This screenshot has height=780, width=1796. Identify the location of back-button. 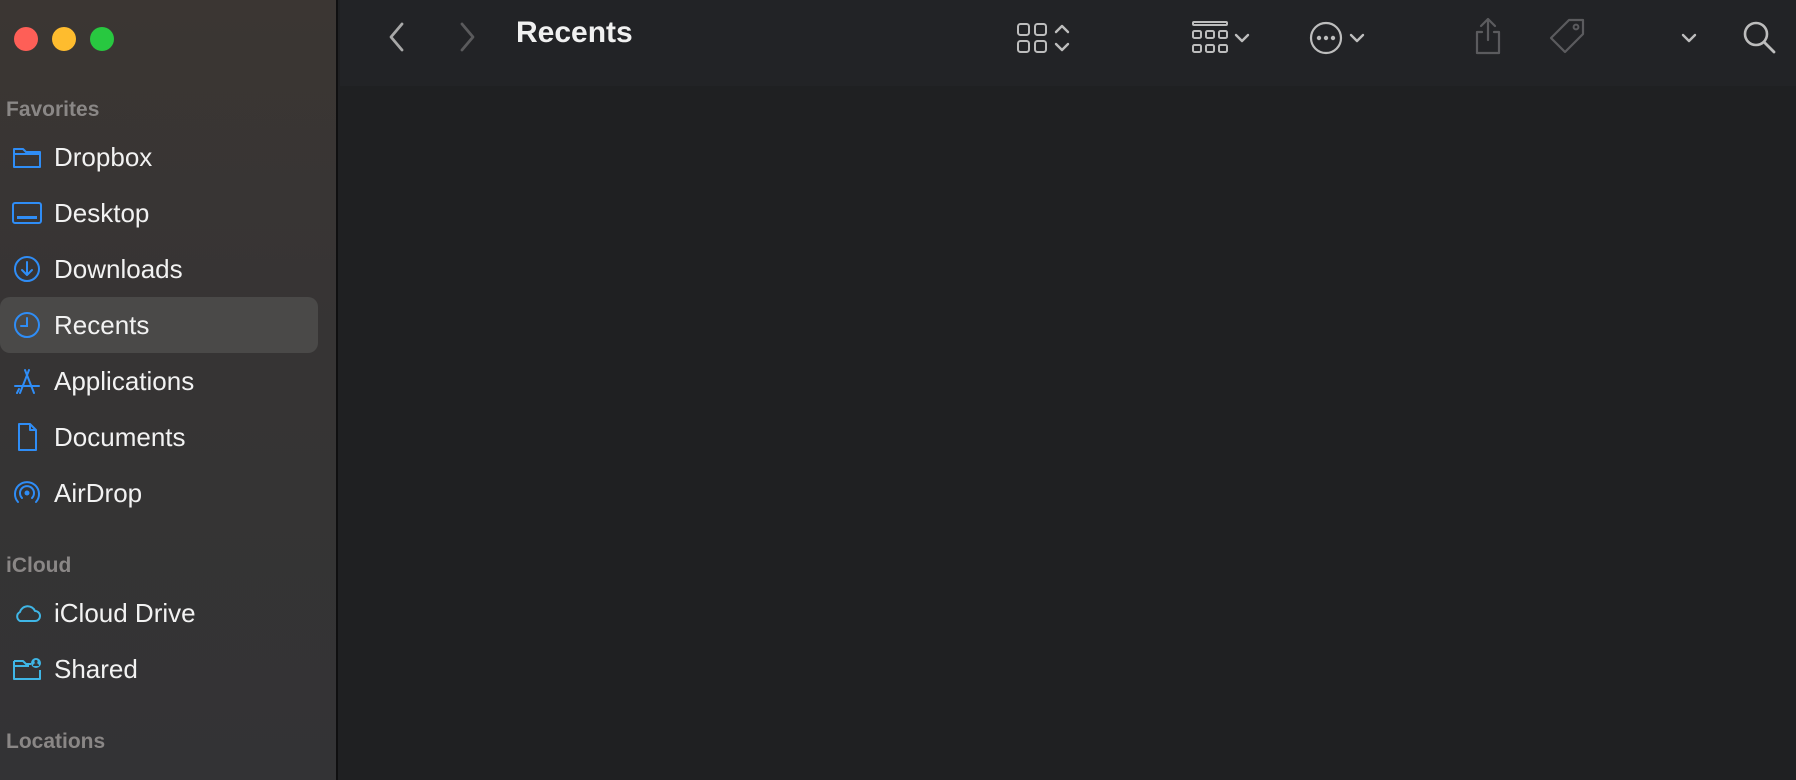
(397, 37).